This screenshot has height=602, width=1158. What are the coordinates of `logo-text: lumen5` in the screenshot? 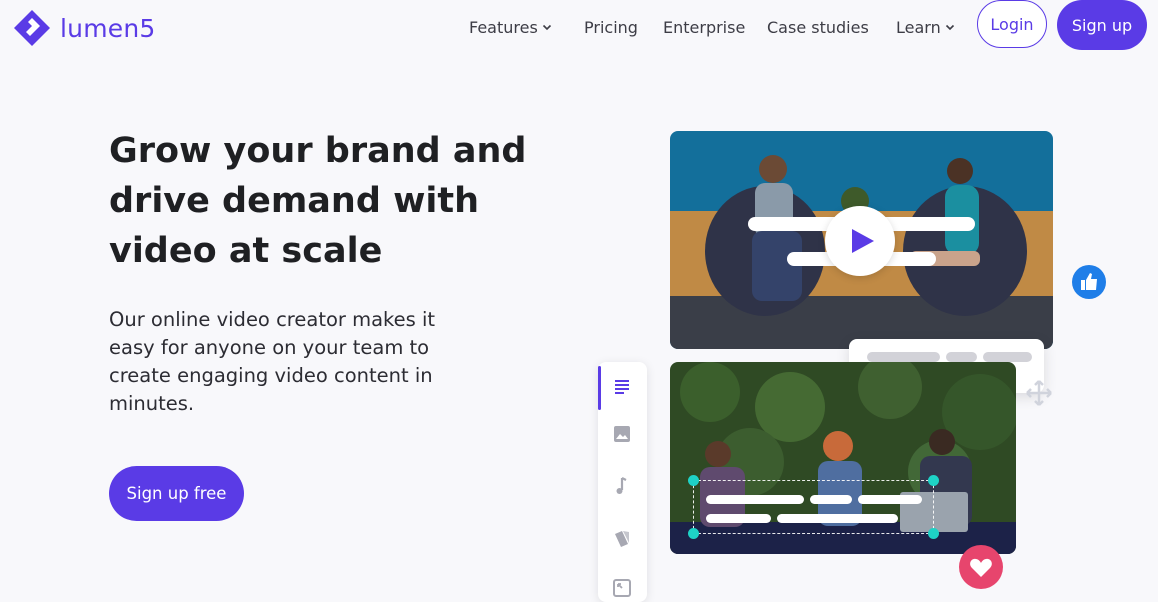 It's located at (108, 28).